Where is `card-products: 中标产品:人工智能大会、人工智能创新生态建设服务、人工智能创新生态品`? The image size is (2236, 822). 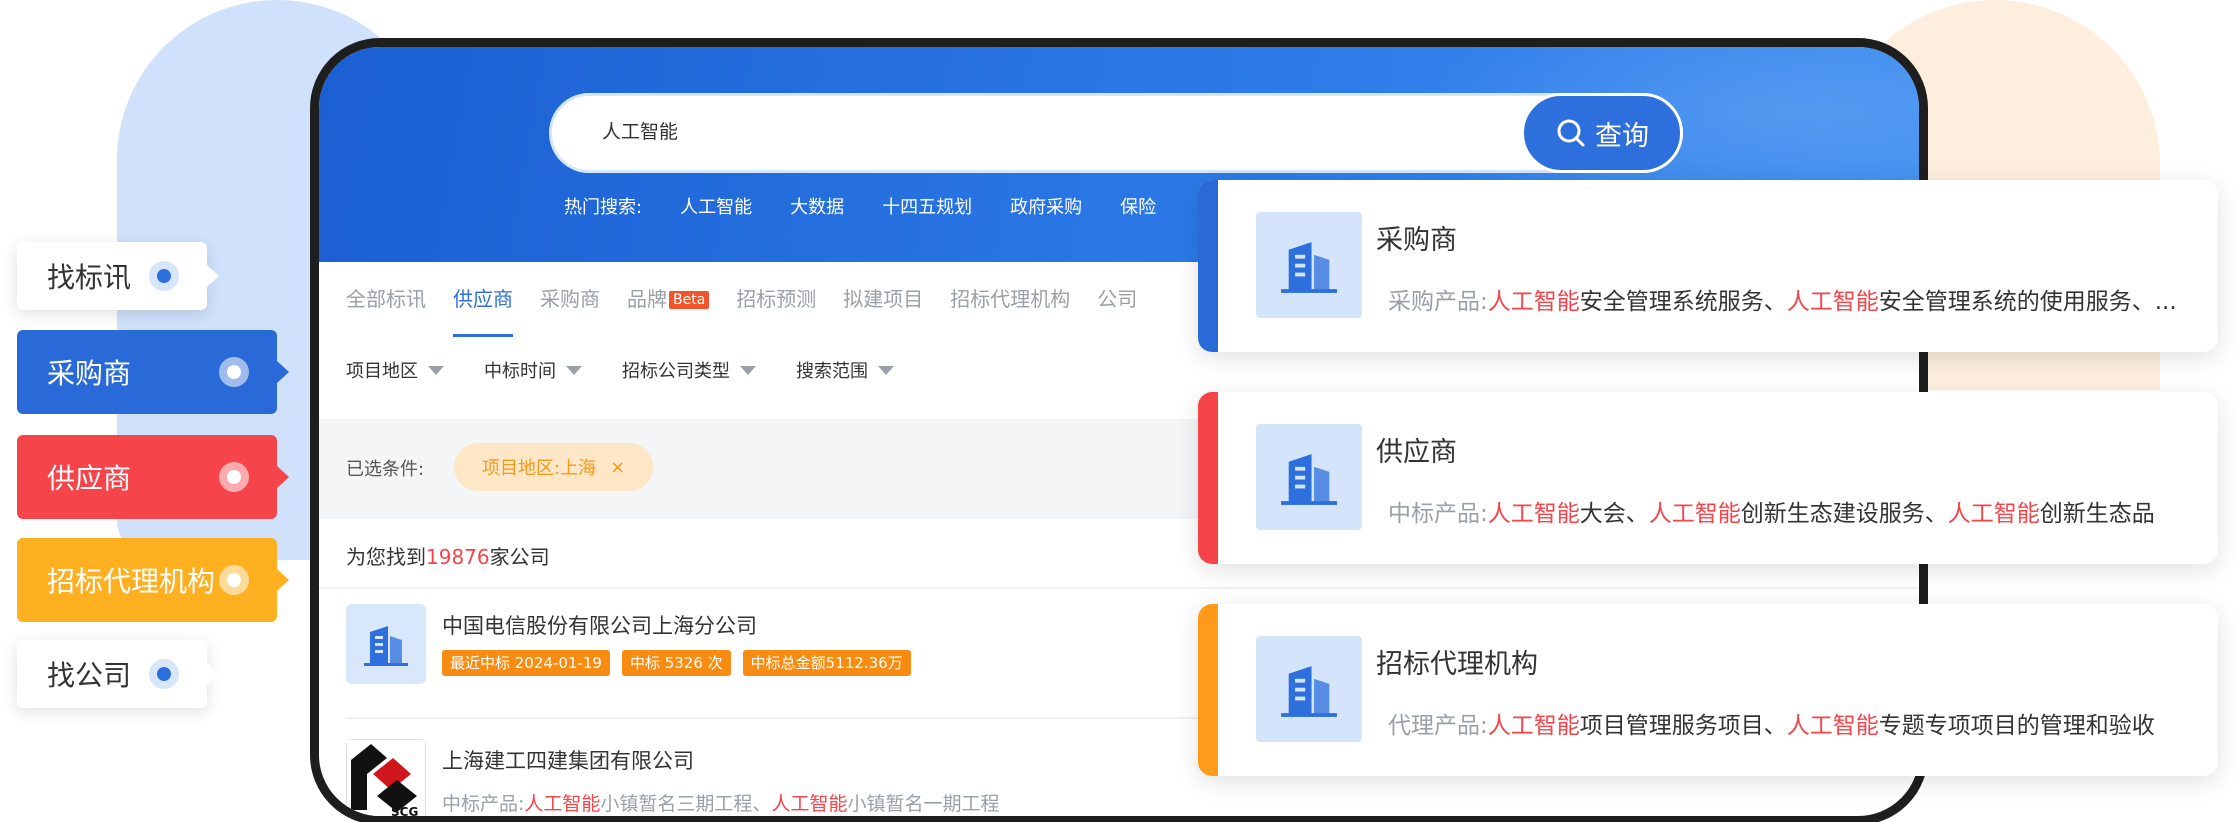 card-products: 中标产品:人工智能大会、人工智能创新生态建设服务、人工智能创新生态品 is located at coordinates (1771, 511).